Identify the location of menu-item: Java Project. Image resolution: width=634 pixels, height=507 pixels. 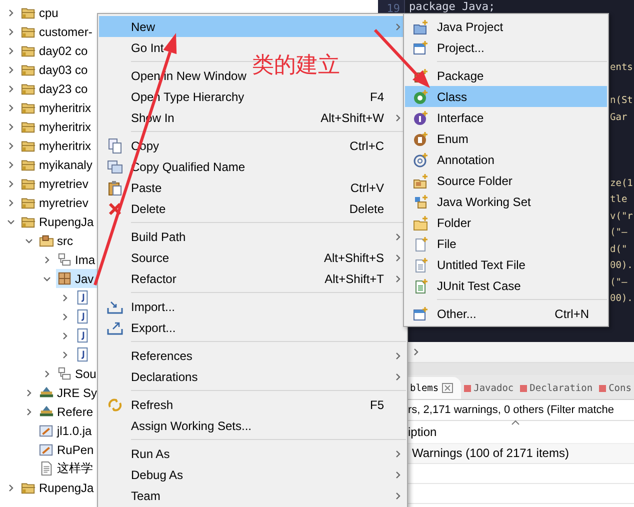
(506, 26).